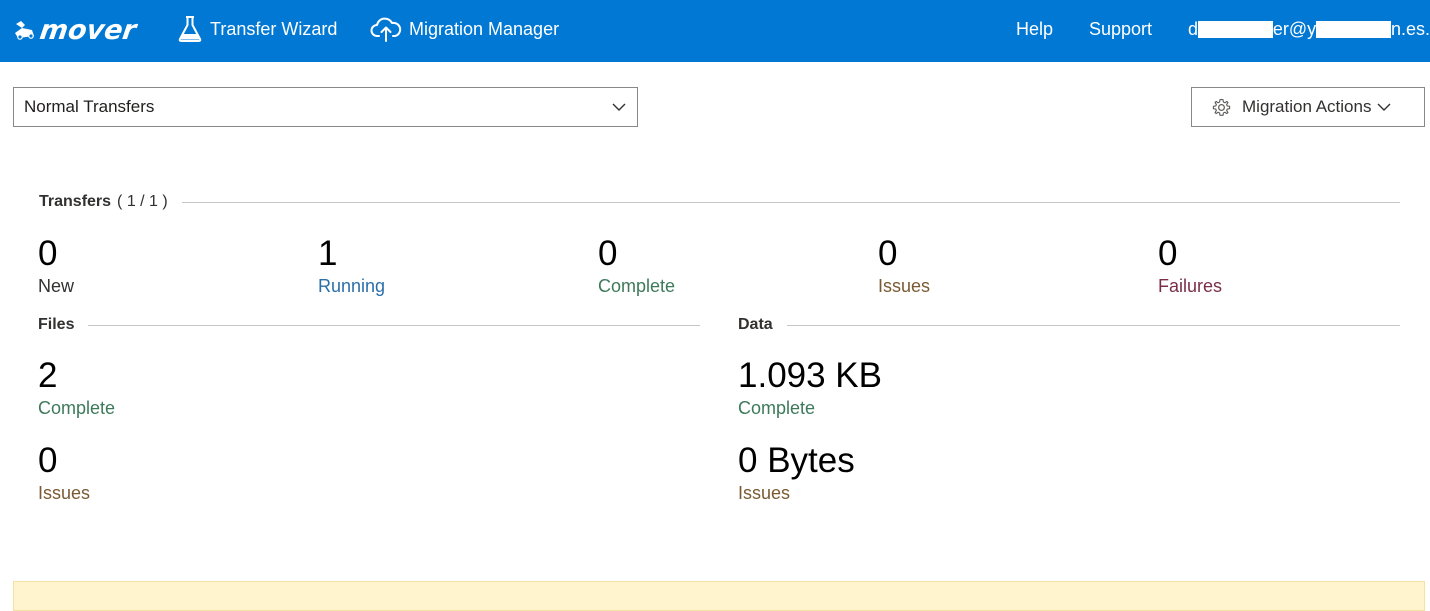 The height and width of the screenshot is (611, 1430). I want to click on stat-label: New, so click(56, 286).